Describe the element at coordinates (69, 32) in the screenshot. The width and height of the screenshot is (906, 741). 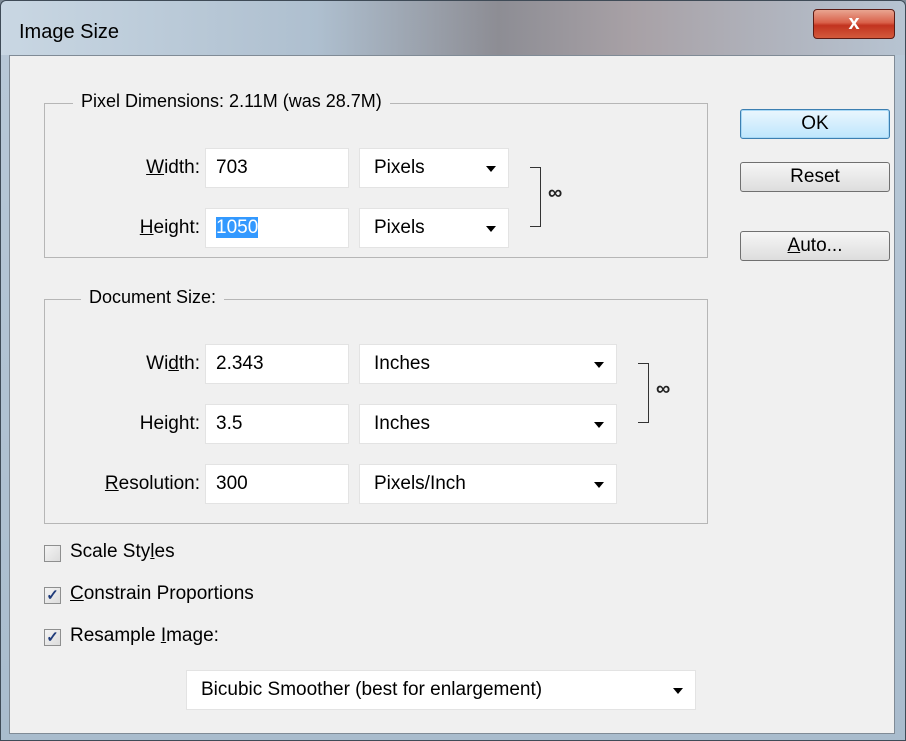
I see `window-title: Image Size` at that location.